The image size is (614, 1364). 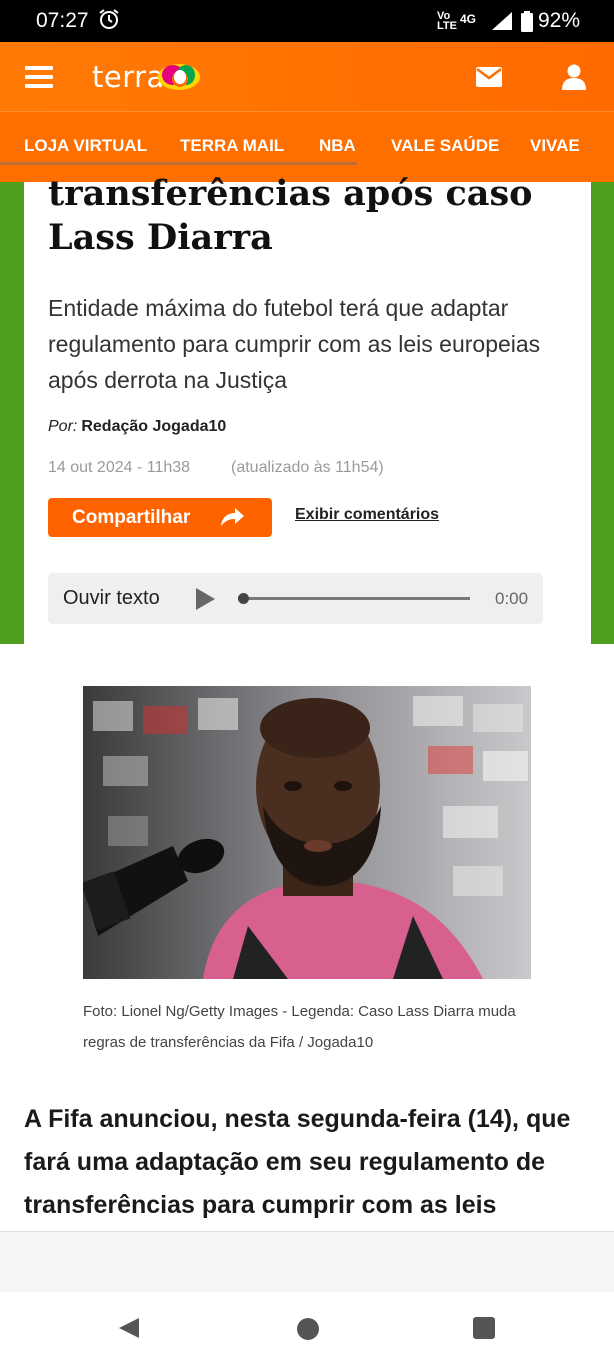 What do you see at coordinates (63, 426) in the screenshot?
I see `byline-prefix: Por:` at bounding box center [63, 426].